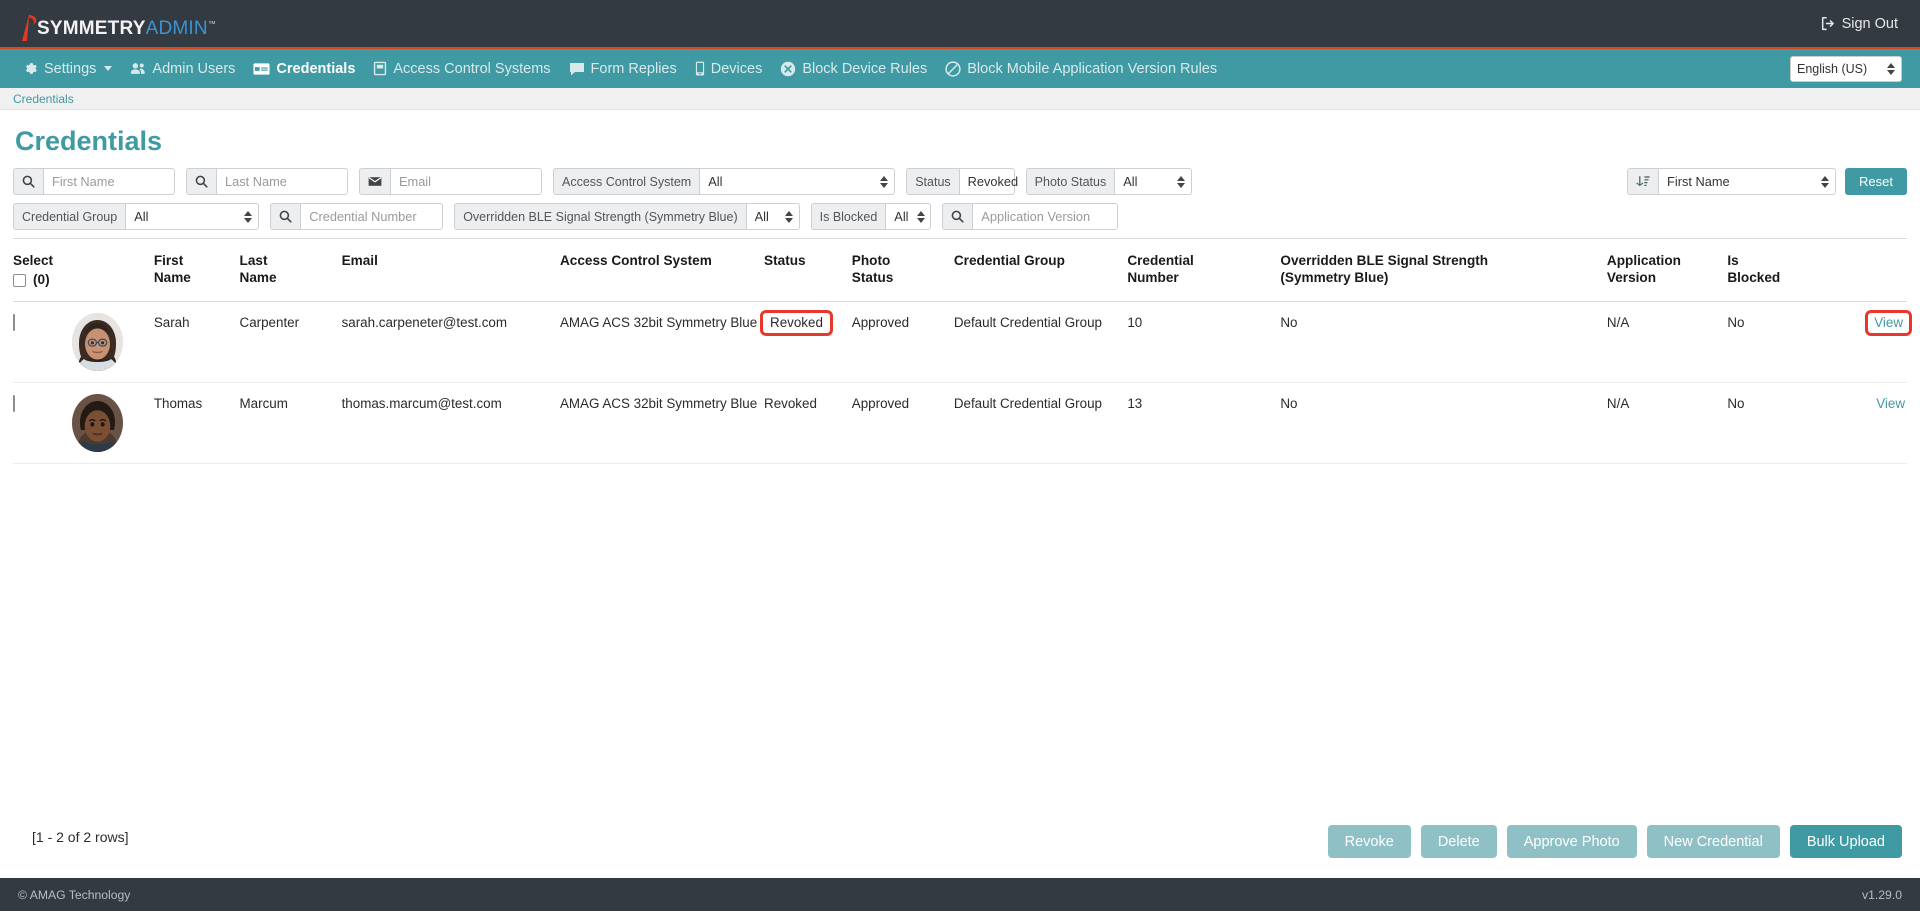 Image resolution: width=1920 pixels, height=911 pixels. I want to click on col-status: Status, so click(808, 270).